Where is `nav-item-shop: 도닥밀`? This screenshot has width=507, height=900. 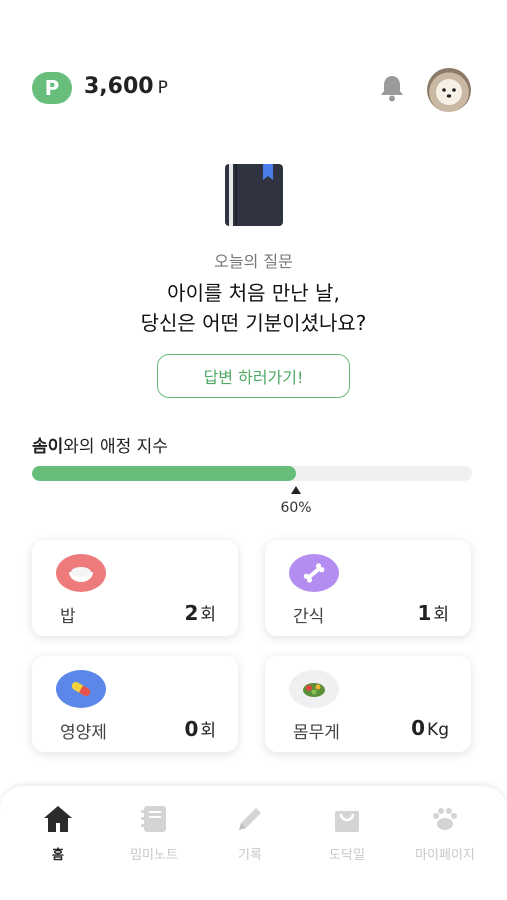 nav-item-shop: 도닥밀 is located at coordinates (347, 832).